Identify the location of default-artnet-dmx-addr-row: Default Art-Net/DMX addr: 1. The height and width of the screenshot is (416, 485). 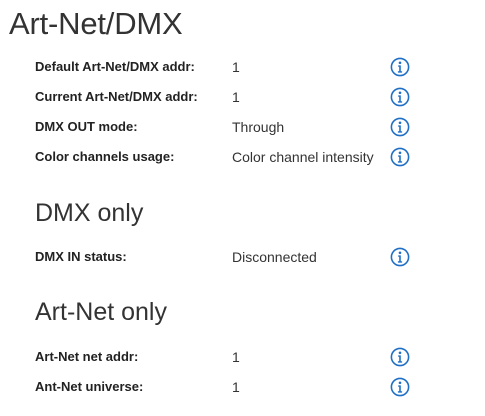
(225, 67).